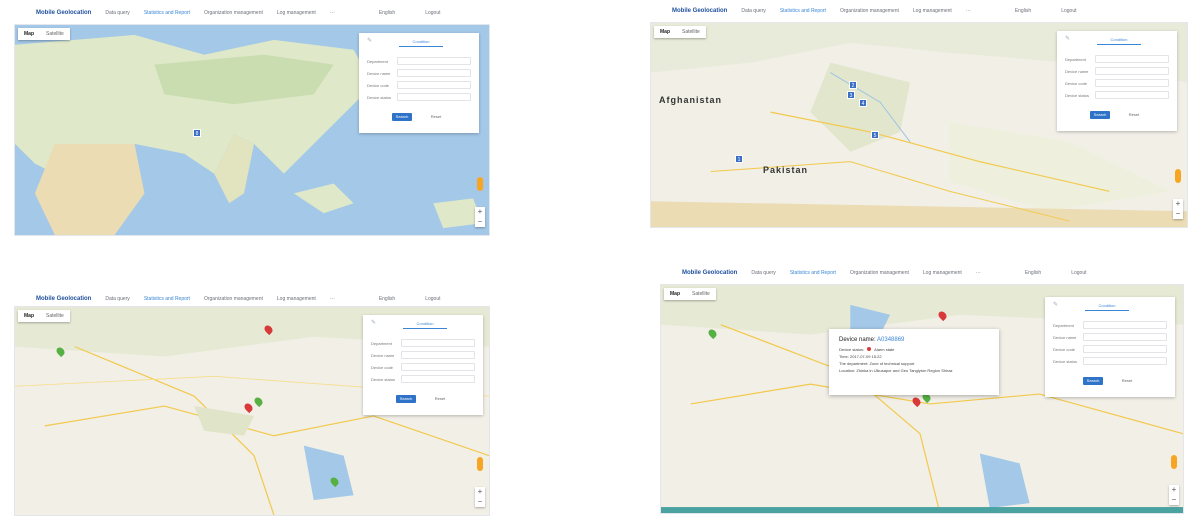 The height and width of the screenshot is (516, 1201). What do you see at coordinates (890, 340) in the screenshot?
I see `device-name-link: A0348869` at bounding box center [890, 340].